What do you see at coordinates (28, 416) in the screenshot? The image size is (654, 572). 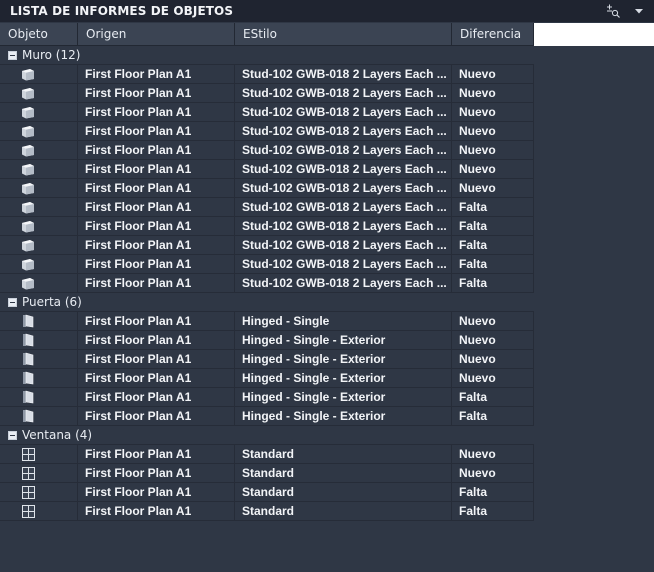 I see `door-icon` at bounding box center [28, 416].